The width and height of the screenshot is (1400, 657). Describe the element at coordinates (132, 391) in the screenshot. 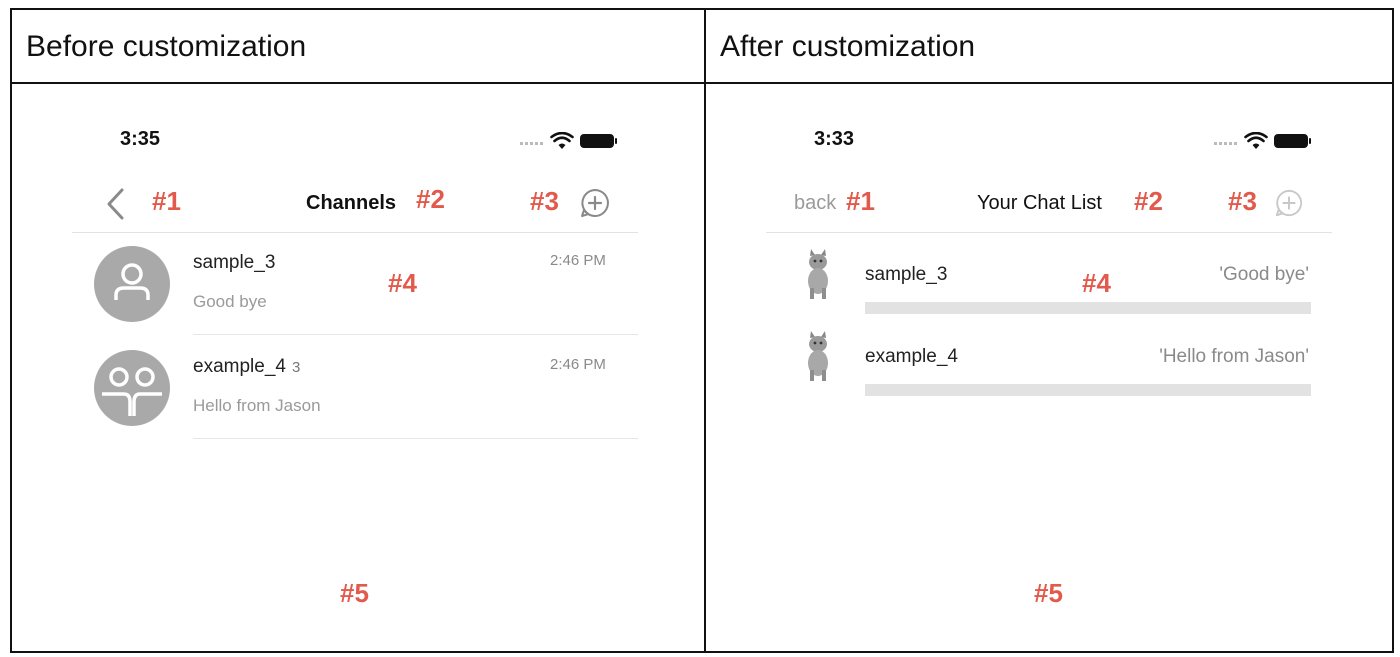

I see `group-avatar-icon` at that location.